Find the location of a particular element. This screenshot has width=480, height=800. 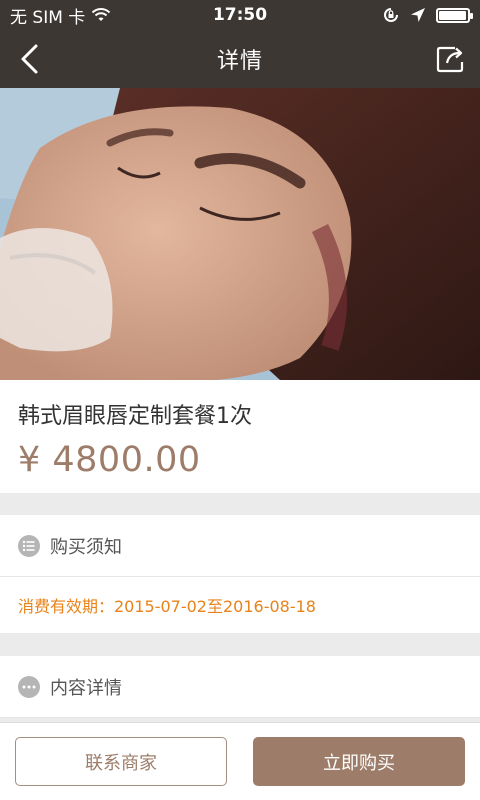

clock: 17:50 is located at coordinates (240, 15).